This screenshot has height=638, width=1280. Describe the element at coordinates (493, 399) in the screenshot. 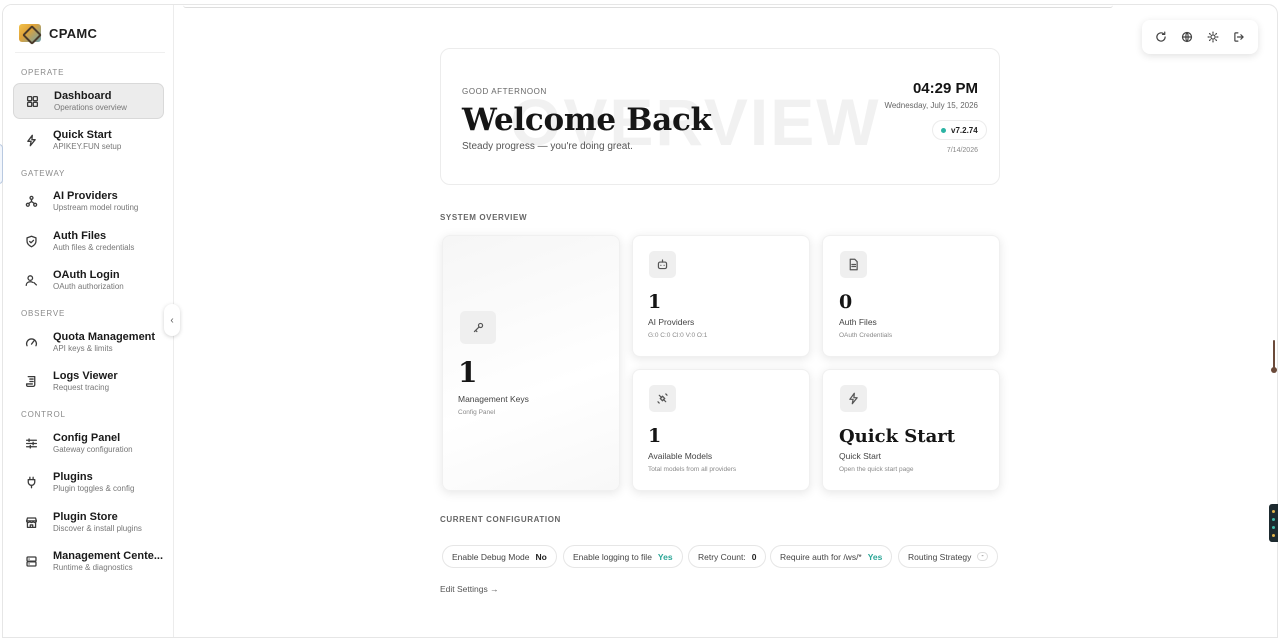

I see `stat-label: Management Keys` at that location.